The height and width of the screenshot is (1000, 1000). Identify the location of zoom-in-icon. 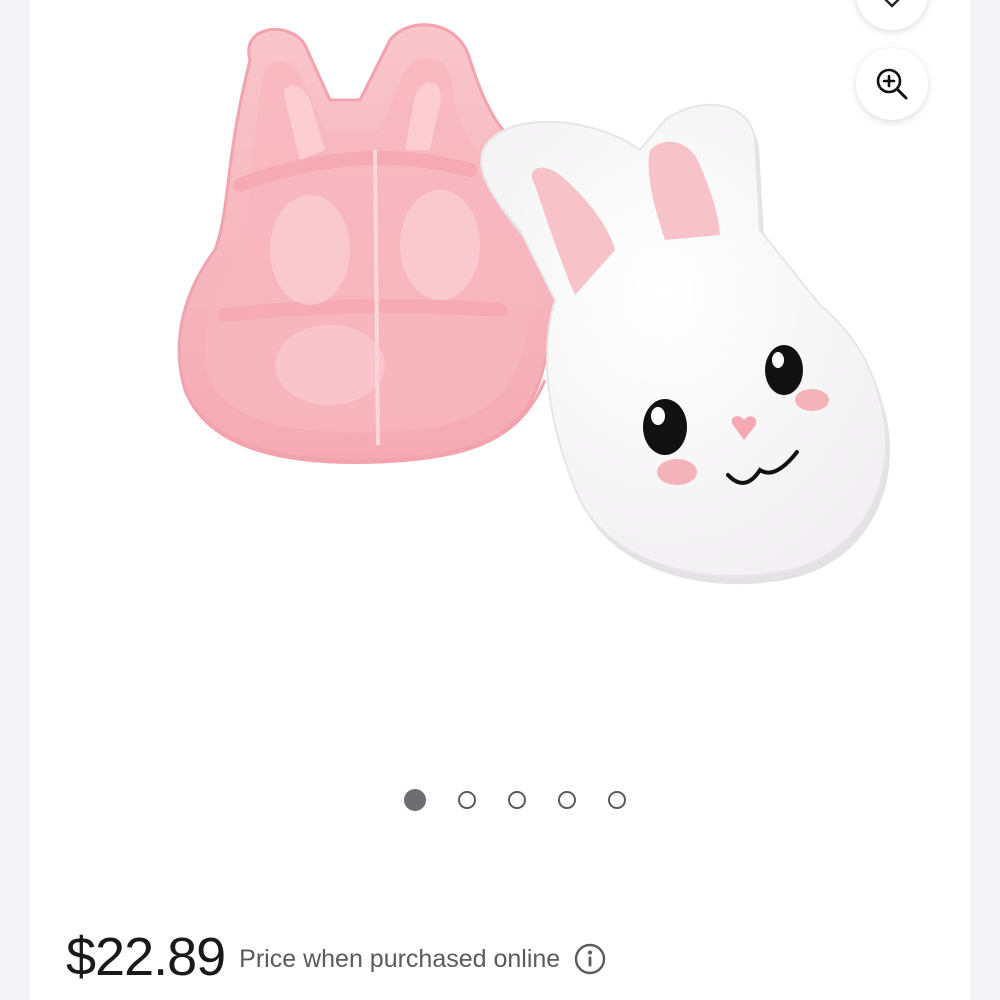
(892, 84).